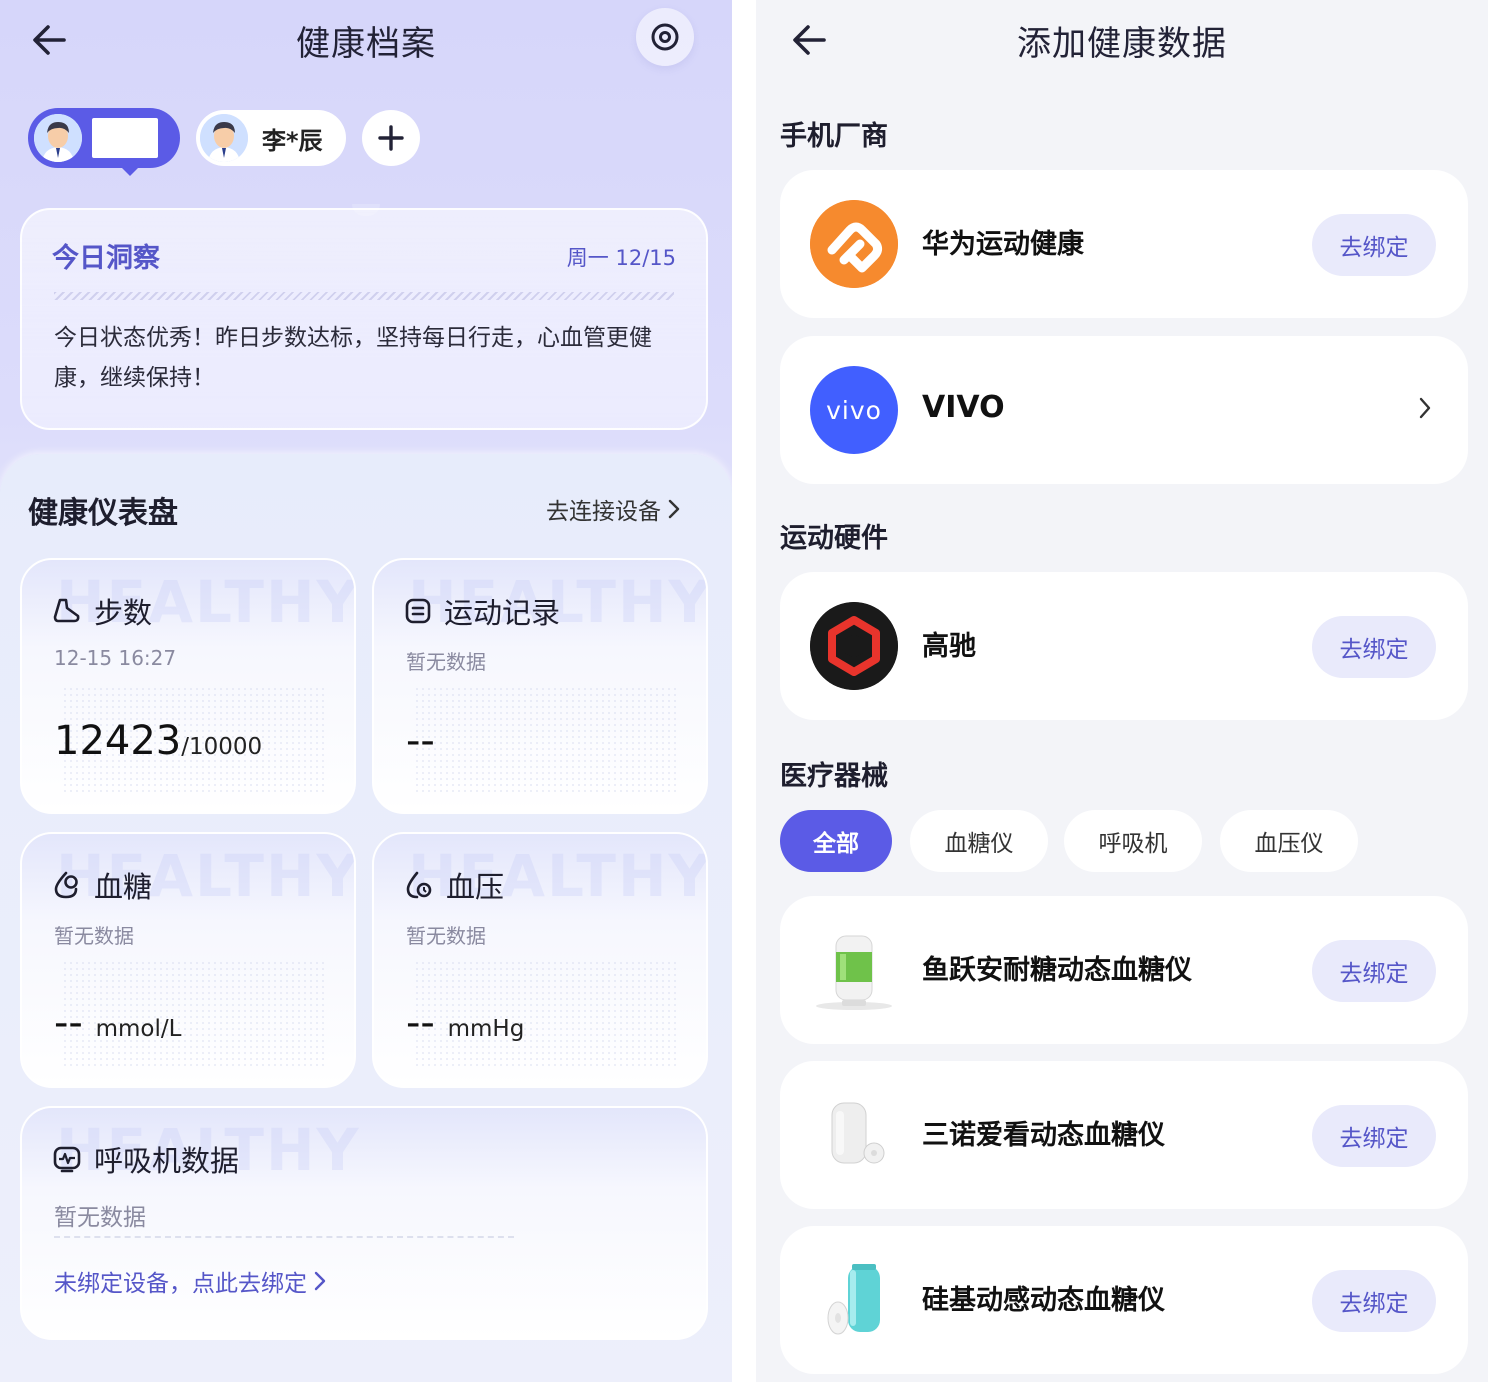  Describe the element at coordinates (475, 887) in the screenshot. I see `pressure-title: 血压` at that location.